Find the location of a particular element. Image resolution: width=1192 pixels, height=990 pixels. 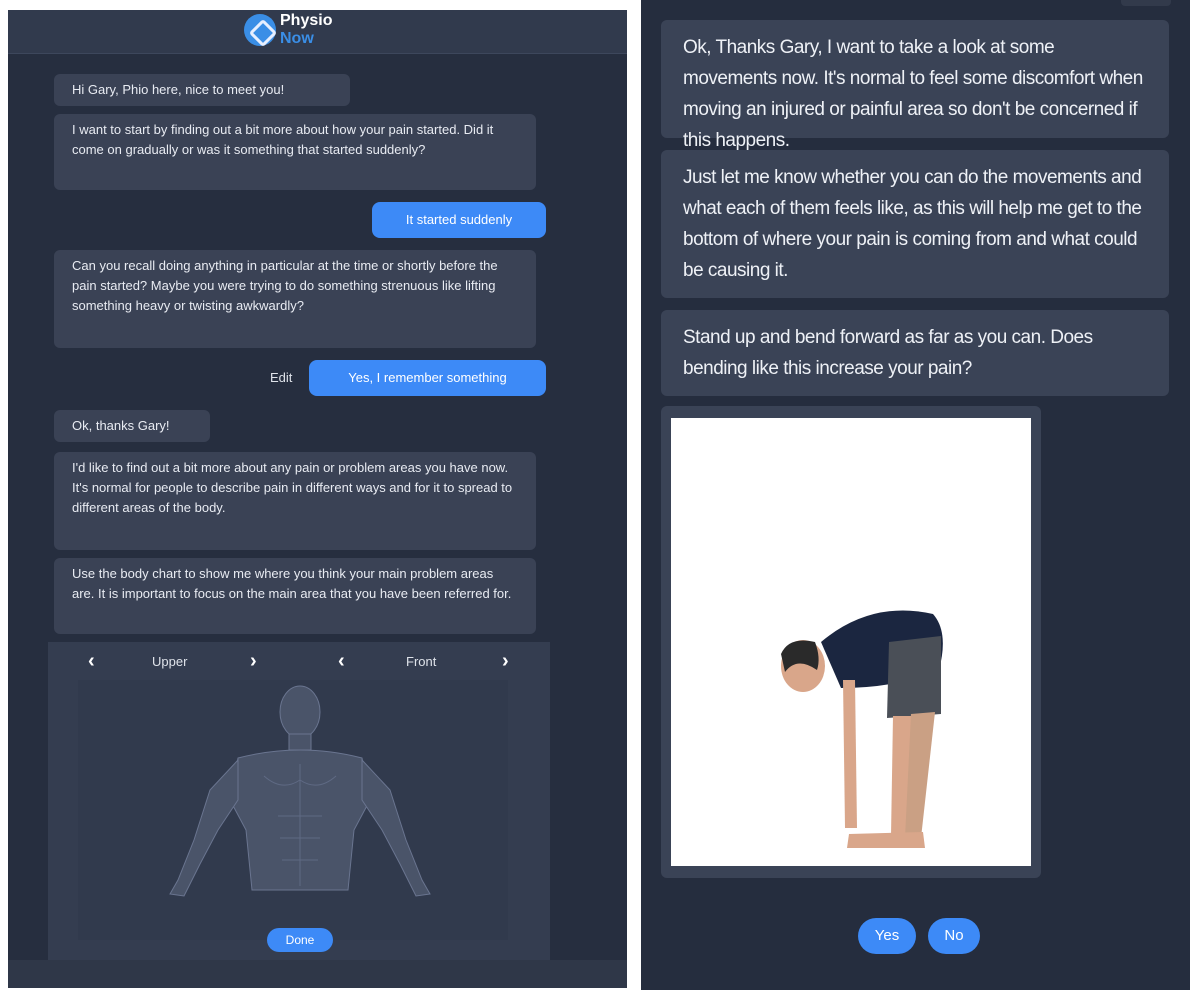

forward-bend-exercise-image is located at coordinates (851, 642).